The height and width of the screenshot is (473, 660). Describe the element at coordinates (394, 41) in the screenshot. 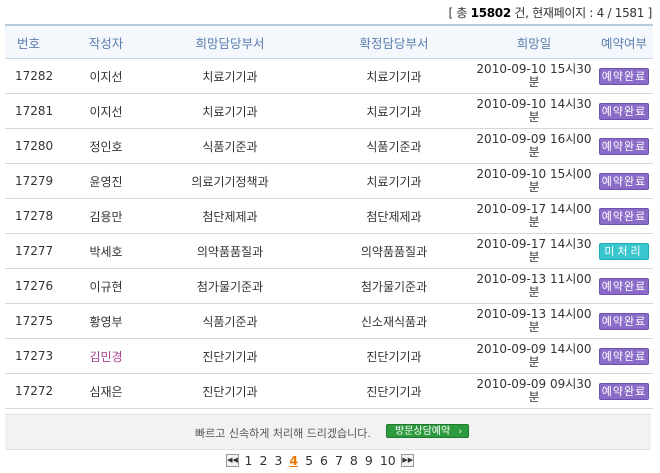

I see `header-fixed-dept: 확정담당부서` at that location.